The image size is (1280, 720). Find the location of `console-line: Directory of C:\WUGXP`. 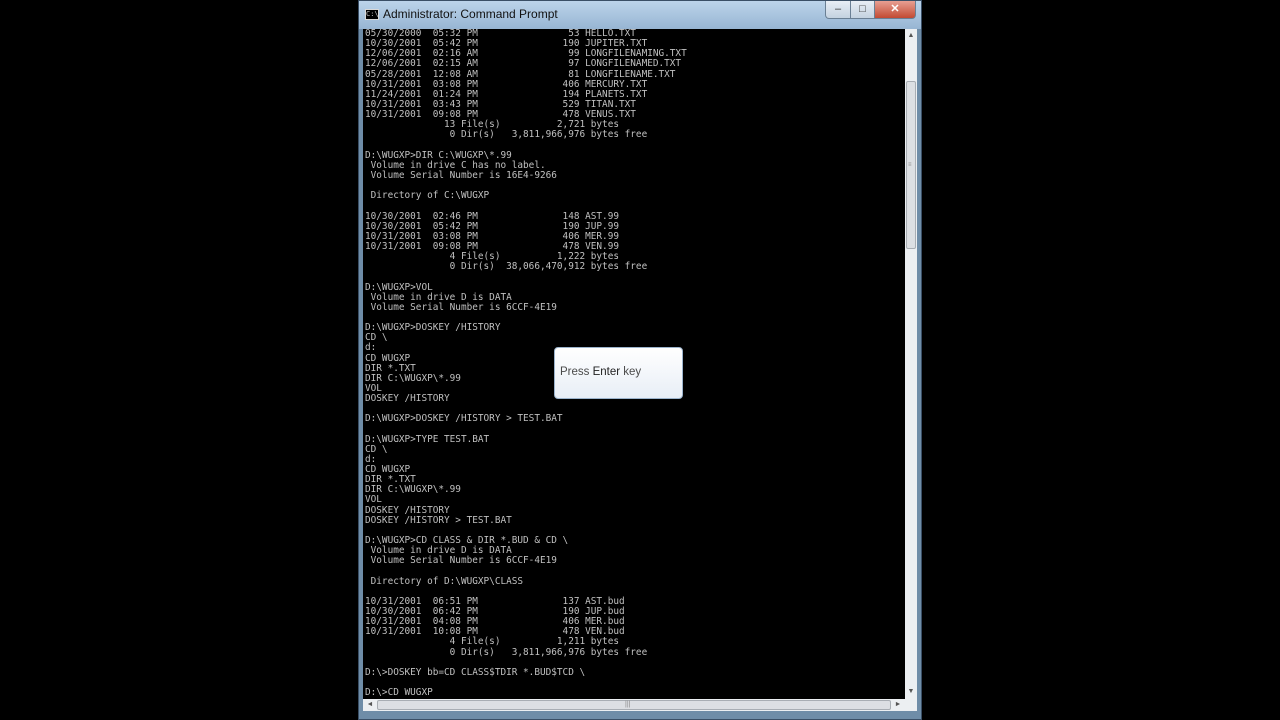

console-line: Directory of C:\WUGXP is located at coordinates (427, 196).